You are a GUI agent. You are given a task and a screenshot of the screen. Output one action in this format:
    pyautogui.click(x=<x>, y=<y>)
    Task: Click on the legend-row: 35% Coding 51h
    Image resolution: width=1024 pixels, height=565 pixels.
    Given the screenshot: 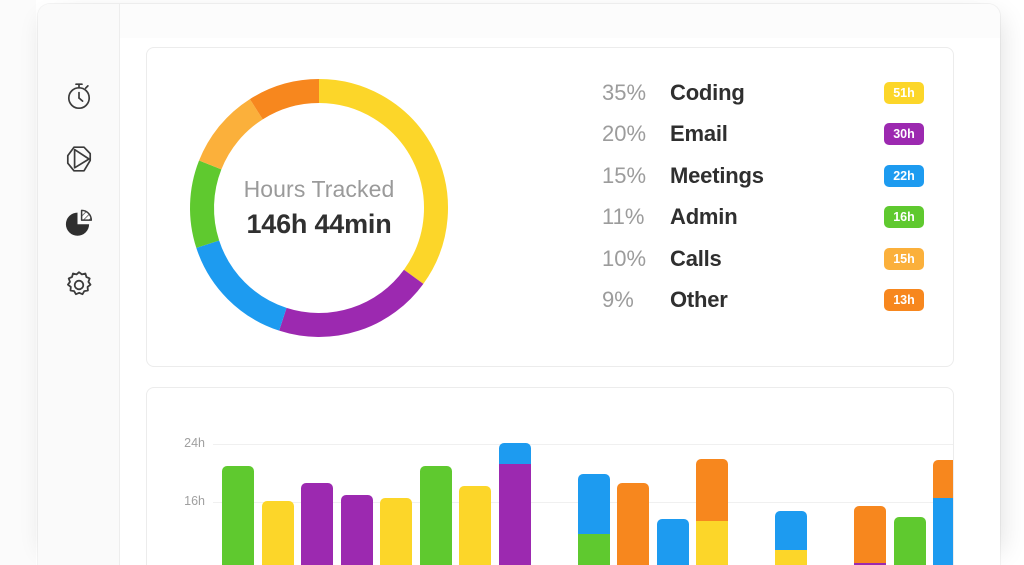 What is the action you would take?
    pyautogui.click(x=767, y=93)
    